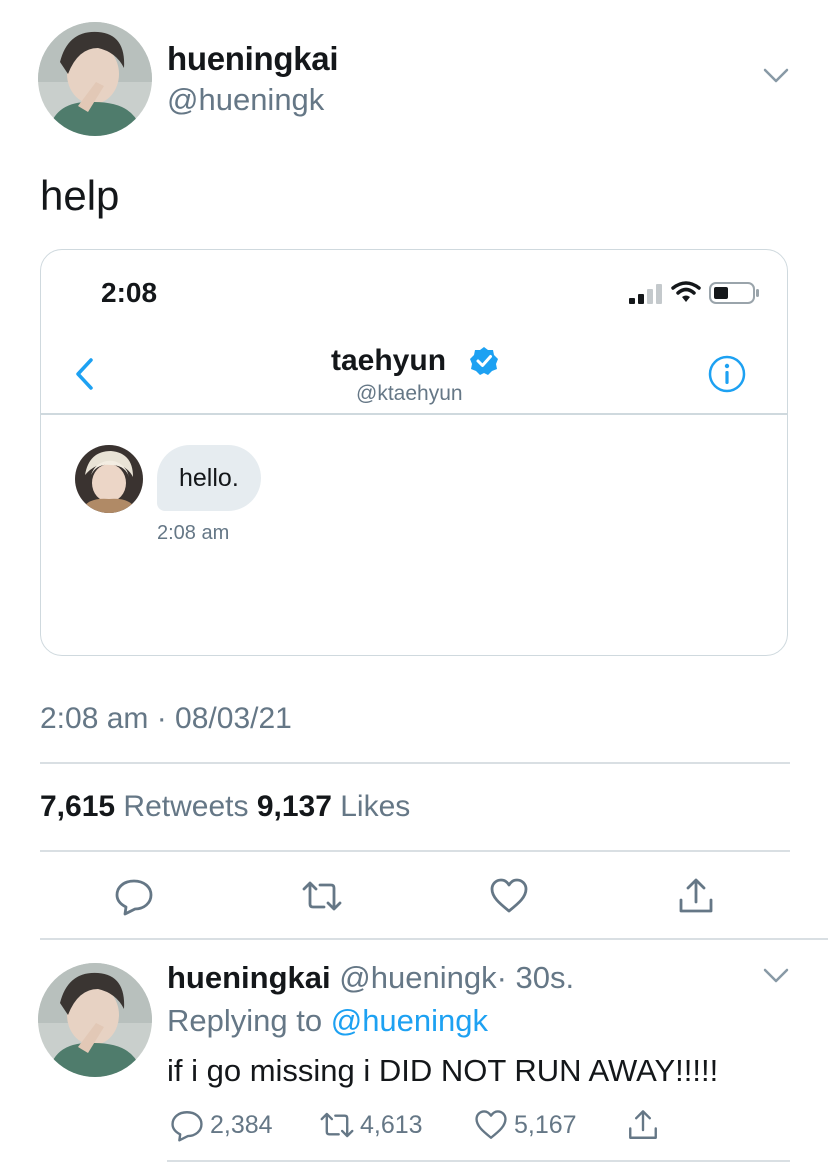 This screenshot has width=828, height=1162. Describe the element at coordinates (735, 293) in the screenshot. I see `battery-icon` at that location.